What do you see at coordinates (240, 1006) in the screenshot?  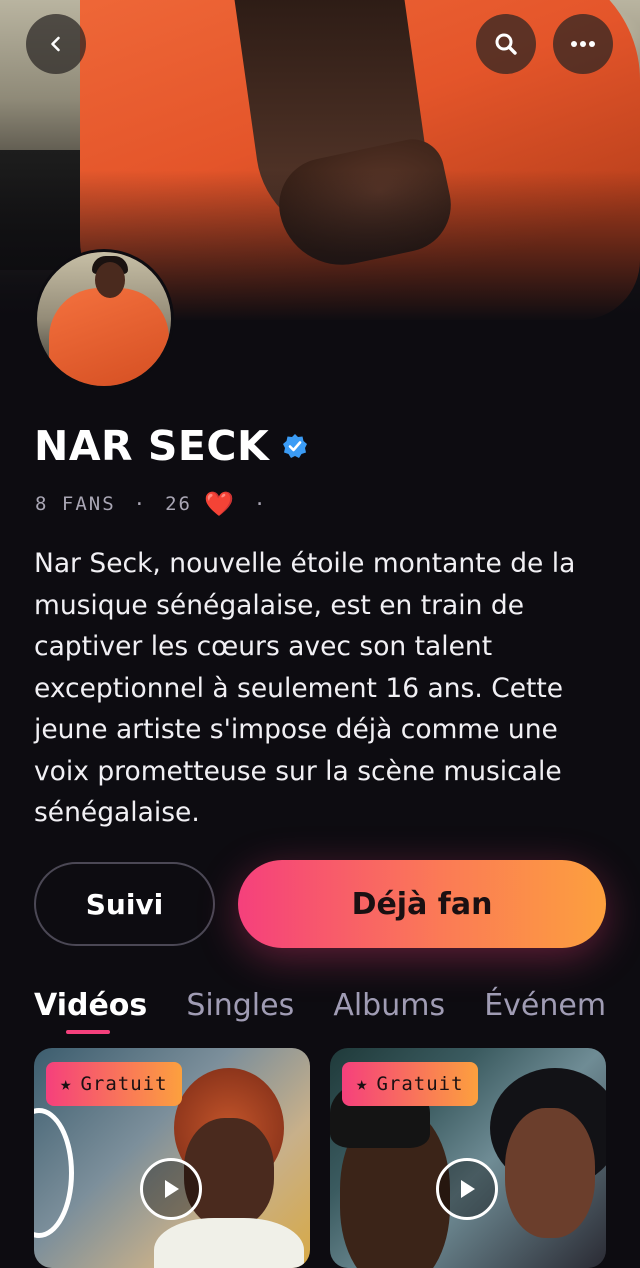 I see `tab-singles: Singles` at bounding box center [240, 1006].